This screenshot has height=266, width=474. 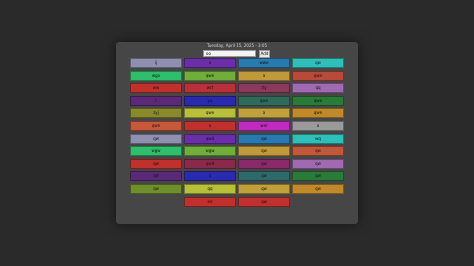 What do you see at coordinates (156, 100) in the screenshot?
I see `task-tile: t` at bounding box center [156, 100].